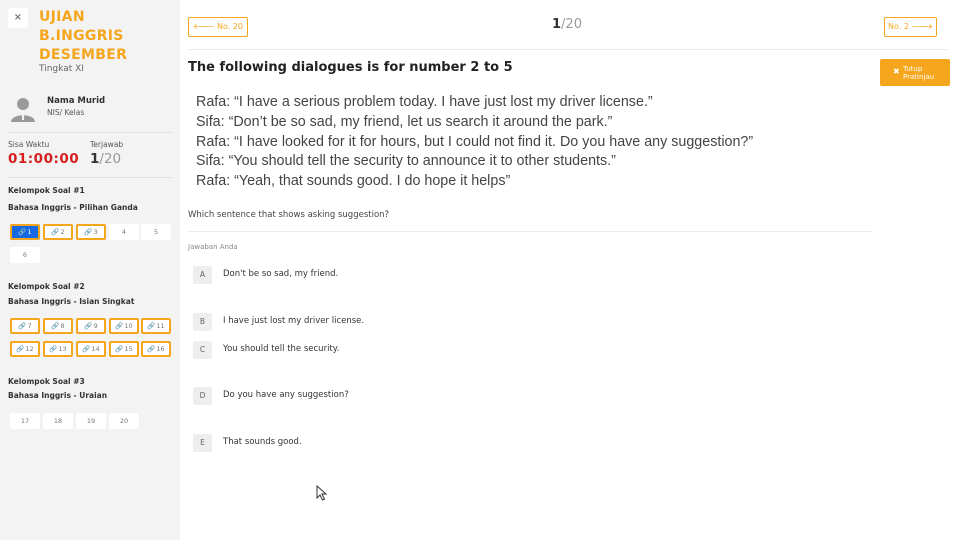 Image resolution: width=960 pixels, height=540 pixels. Describe the element at coordinates (95, 326) in the screenshot. I see `question-number: 9` at that location.